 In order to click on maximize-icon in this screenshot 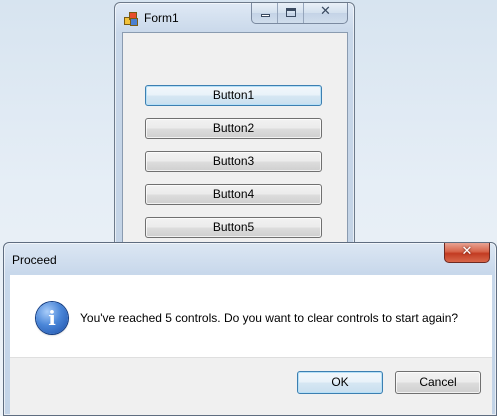, I will do `click(291, 12)`.